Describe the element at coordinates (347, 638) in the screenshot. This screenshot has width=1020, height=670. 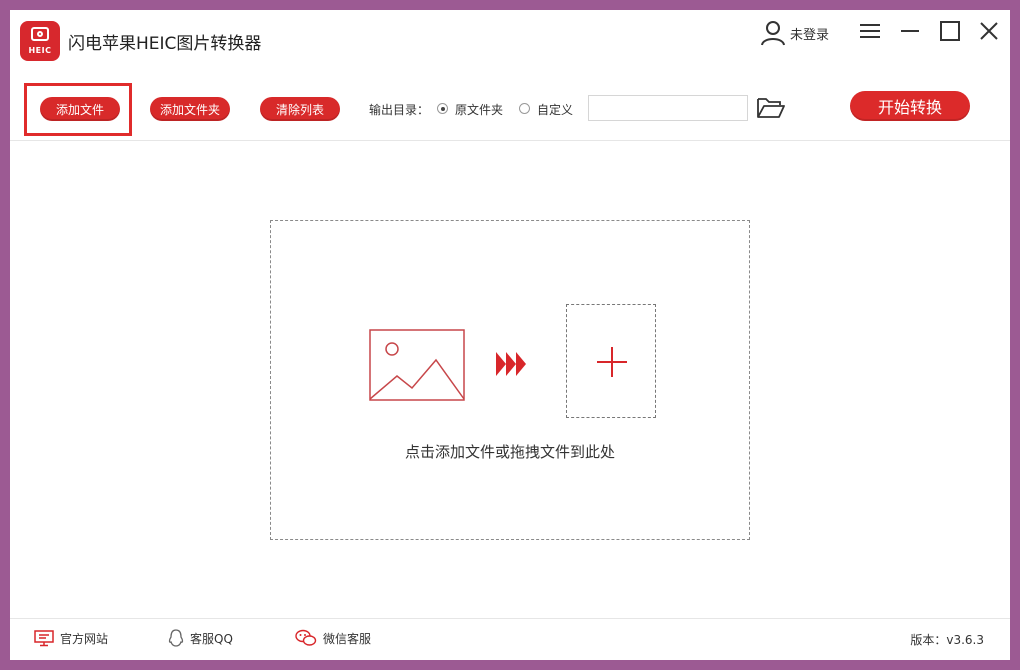
I see `wechat-service-label: 微信客服` at that location.